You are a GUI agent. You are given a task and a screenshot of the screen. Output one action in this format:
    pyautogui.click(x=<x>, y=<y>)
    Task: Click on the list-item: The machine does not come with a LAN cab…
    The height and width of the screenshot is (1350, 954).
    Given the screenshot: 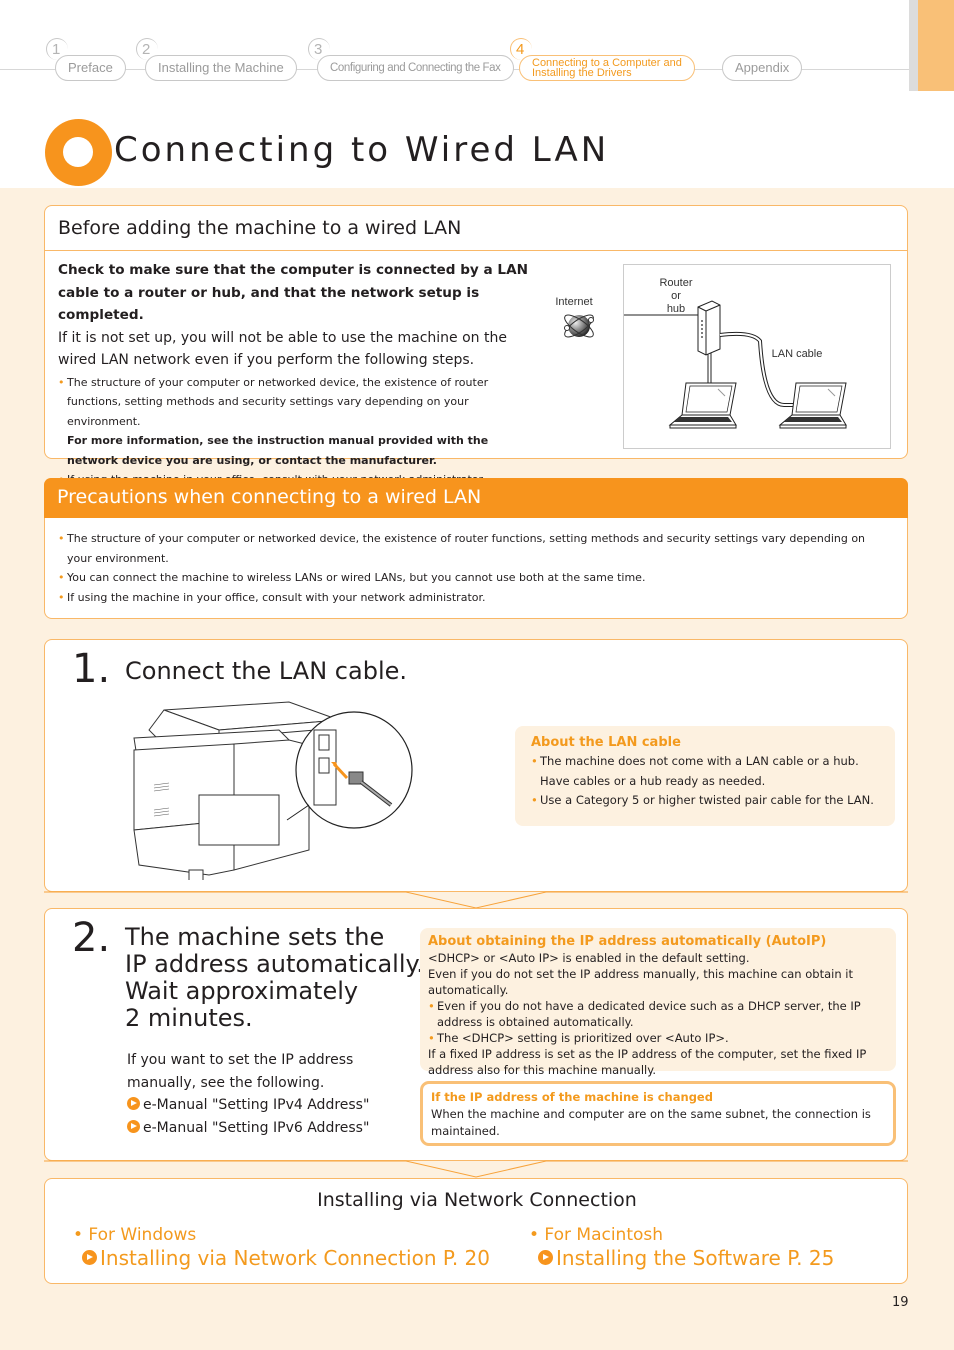 What is the action you would take?
    pyautogui.click(x=713, y=771)
    